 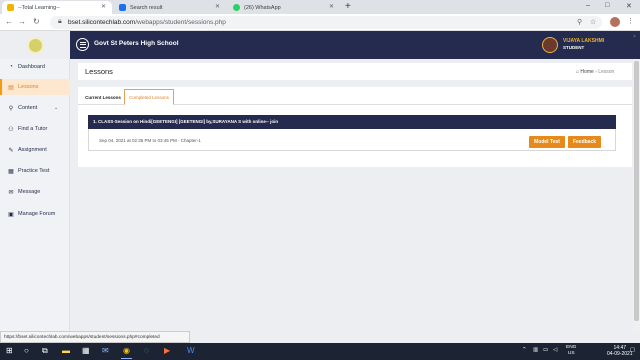 What do you see at coordinates (593, 22) in the screenshot?
I see `bookmark-star-icon: ☆` at bounding box center [593, 22].